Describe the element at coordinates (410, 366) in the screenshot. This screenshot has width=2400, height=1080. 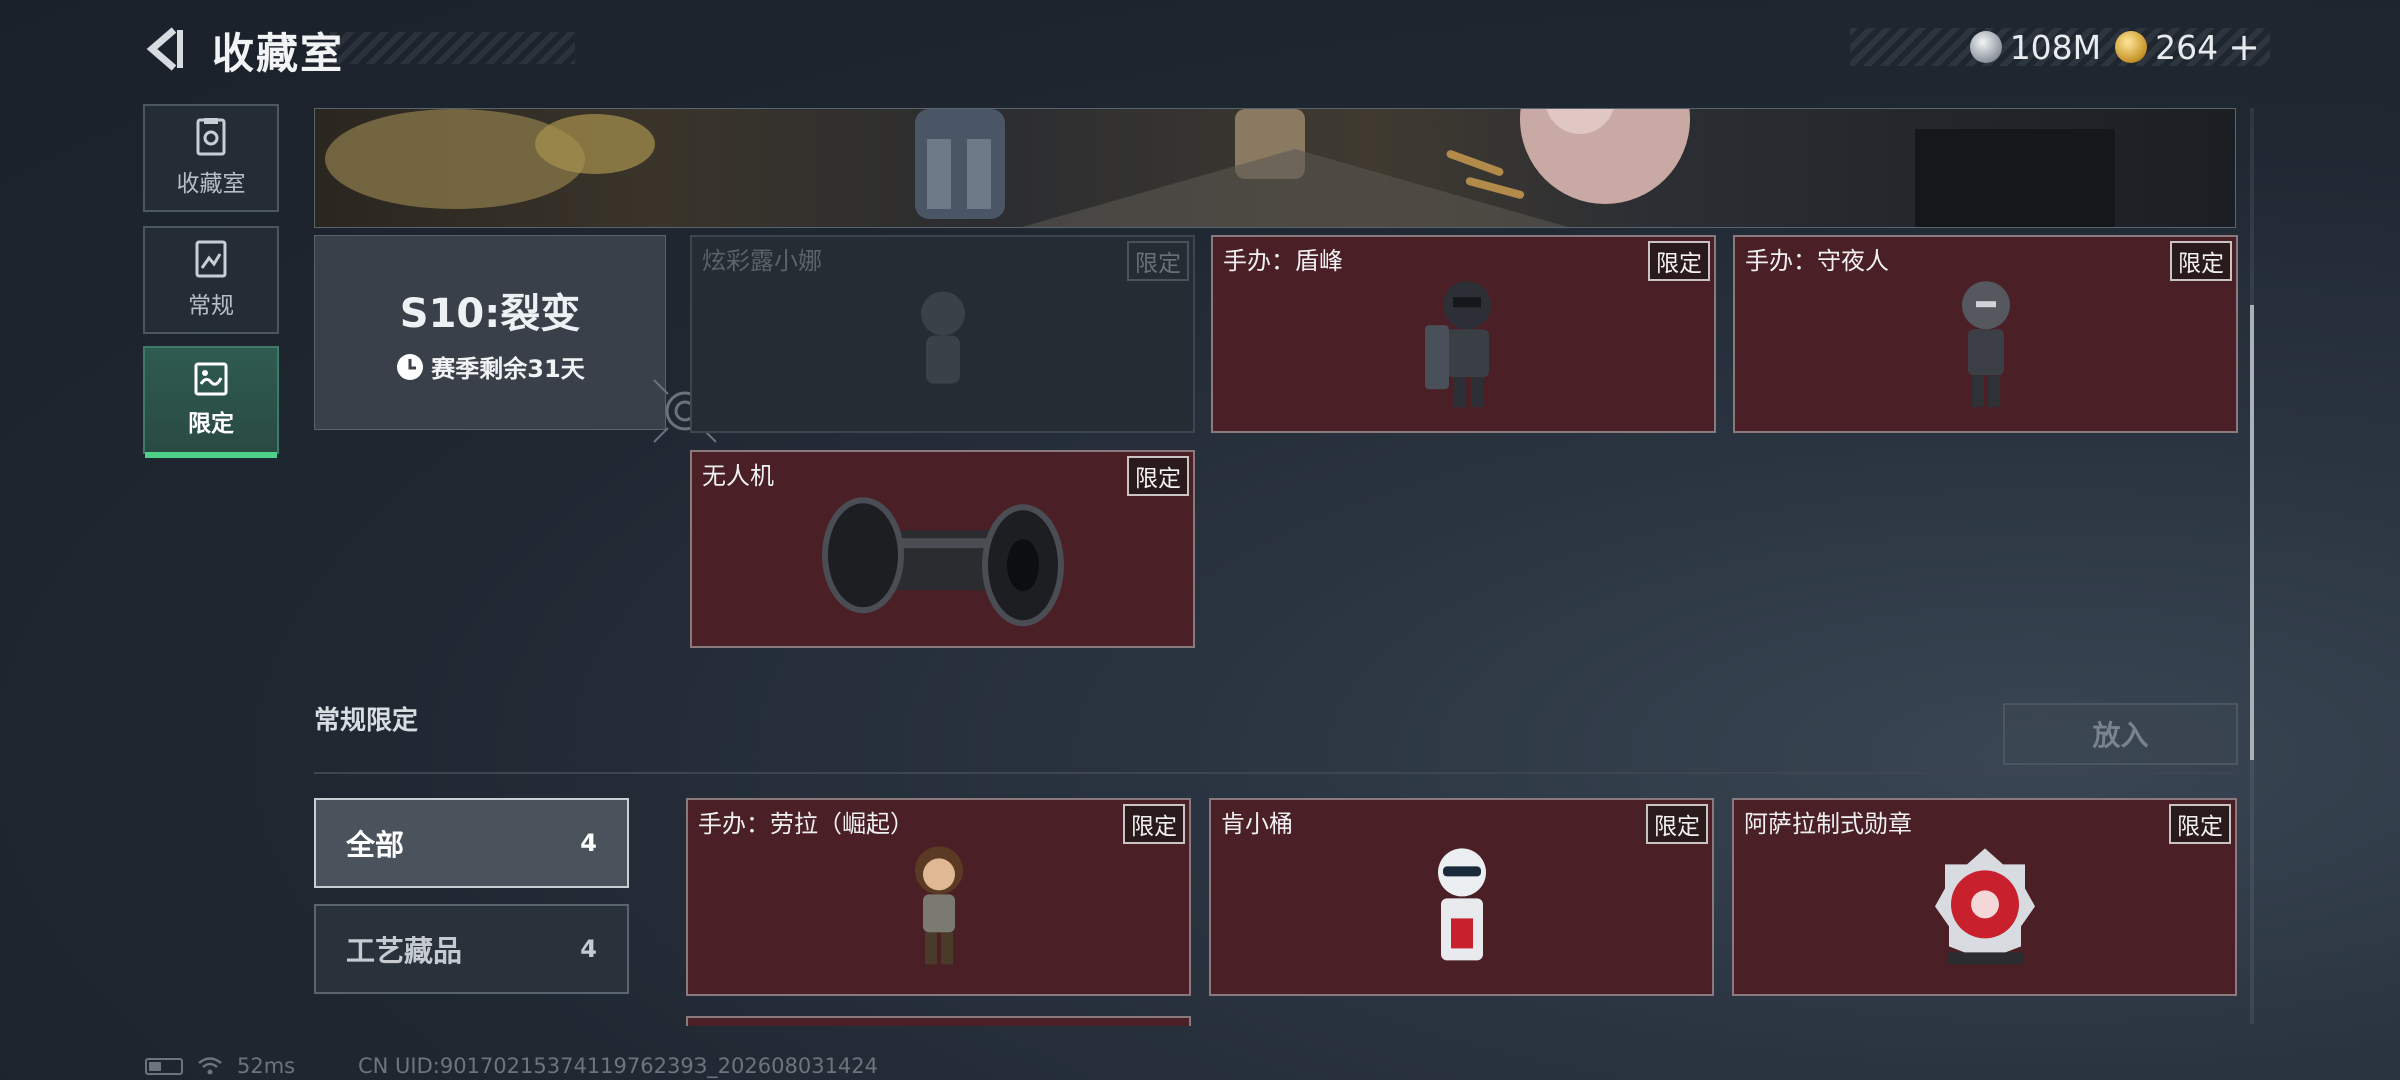
I see `clock-icon` at that location.